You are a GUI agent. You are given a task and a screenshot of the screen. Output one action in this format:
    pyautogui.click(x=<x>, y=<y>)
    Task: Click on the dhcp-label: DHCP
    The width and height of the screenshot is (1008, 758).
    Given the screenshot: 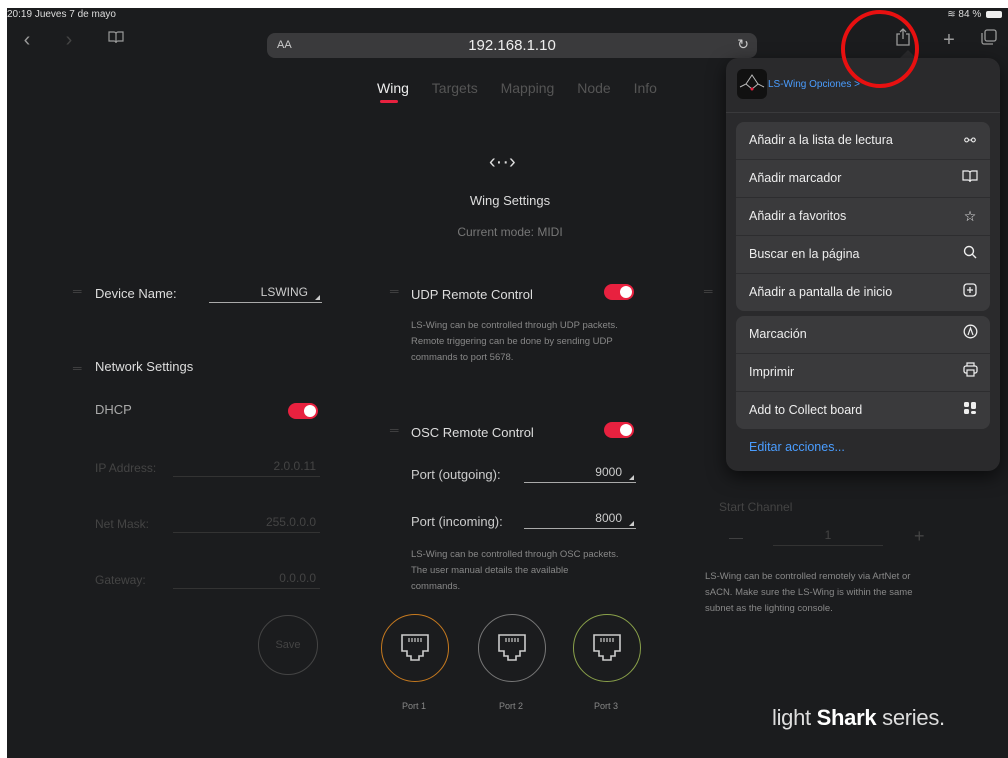 What is the action you would take?
    pyautogui.click(x=113, y=409)
    